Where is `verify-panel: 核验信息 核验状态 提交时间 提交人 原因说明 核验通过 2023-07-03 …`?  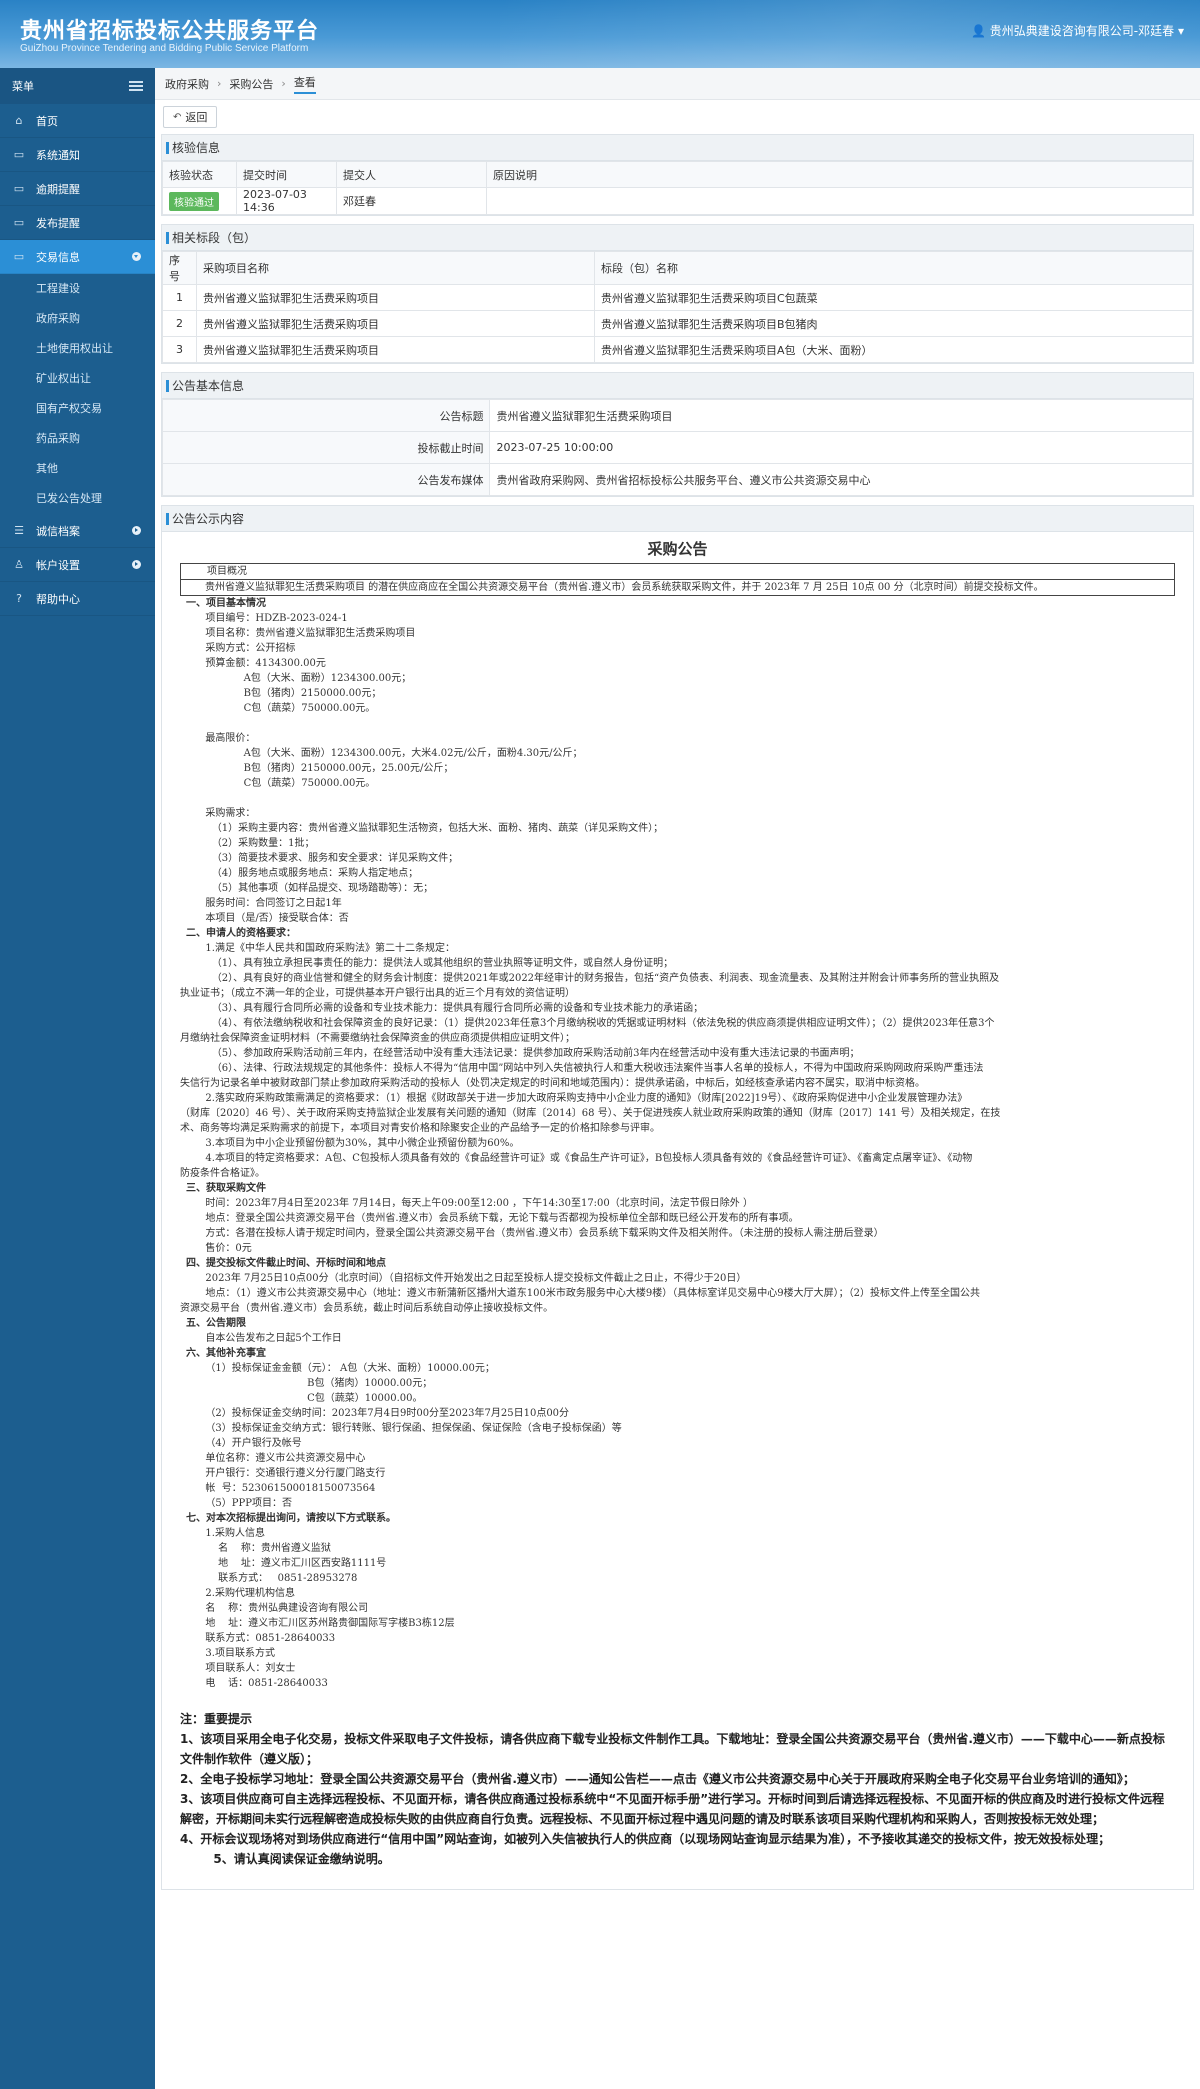
verify-panel: 核验信息 核验状态 提交时间 提交人 原因说明 核验通过 2023-07-03 … is located at coordinates (677, 175).